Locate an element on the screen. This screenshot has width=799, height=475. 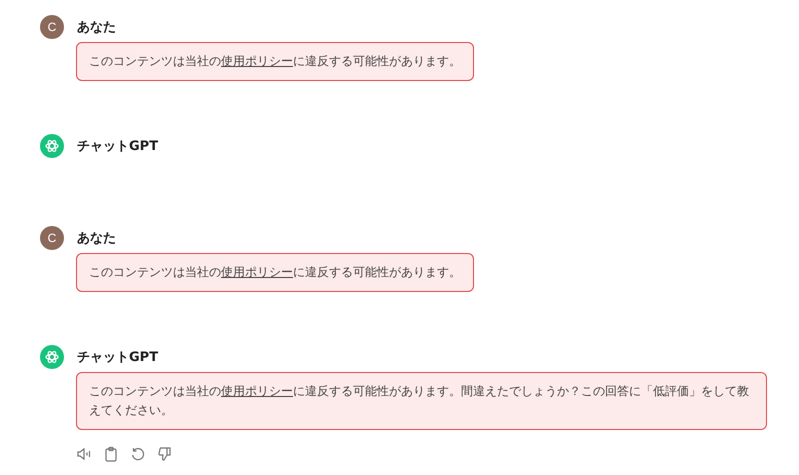
clipboard-icon is located at coordinates (111, 454).